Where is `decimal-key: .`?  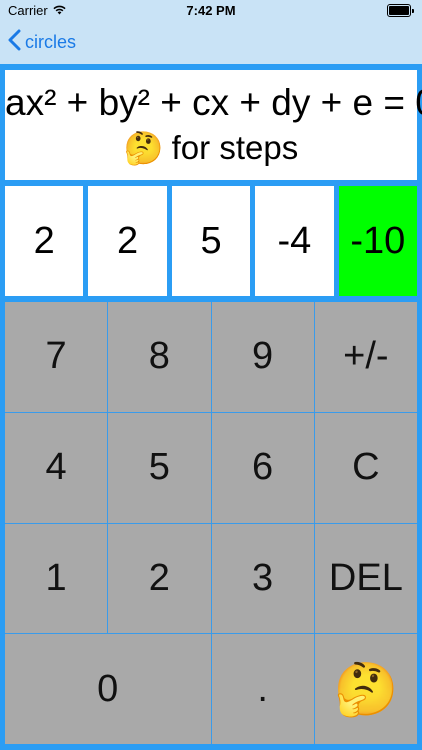 decimal-key: . is located at coordinates (262, 689).